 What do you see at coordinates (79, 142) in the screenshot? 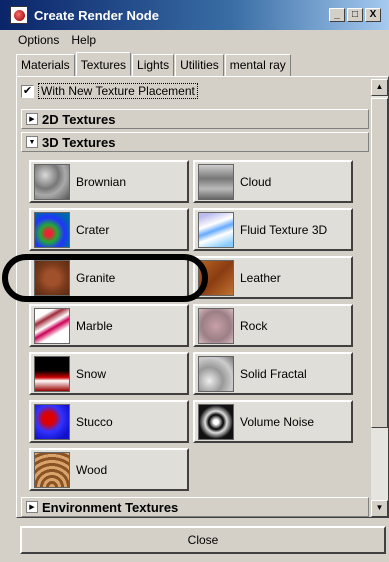
I see `section-label: 3D Textures` at bounding box center [79, 142].